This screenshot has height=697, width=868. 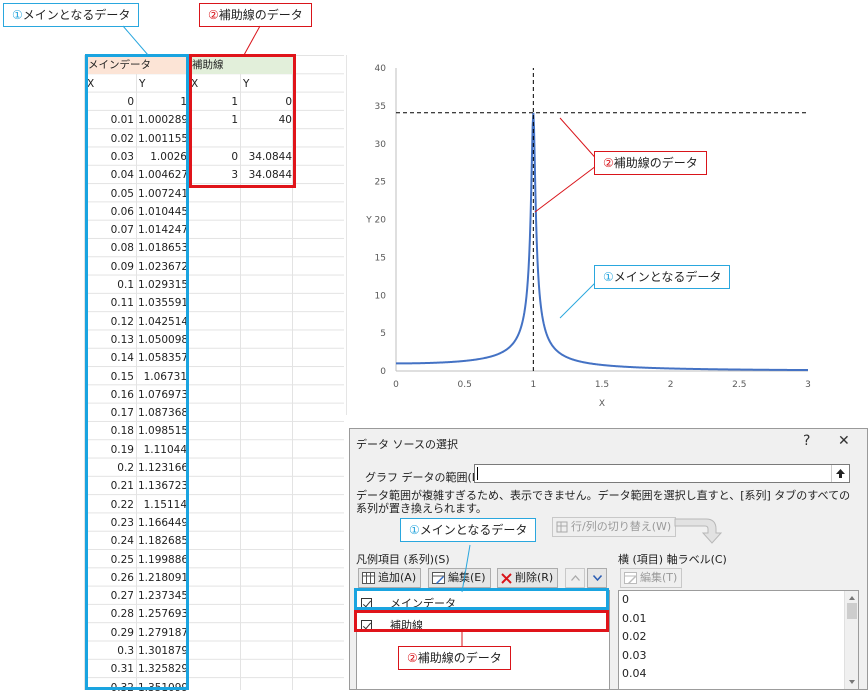 I want to click on callout-aux-data-dialog: ②補助線のデータ, so click(x=454, y=658).